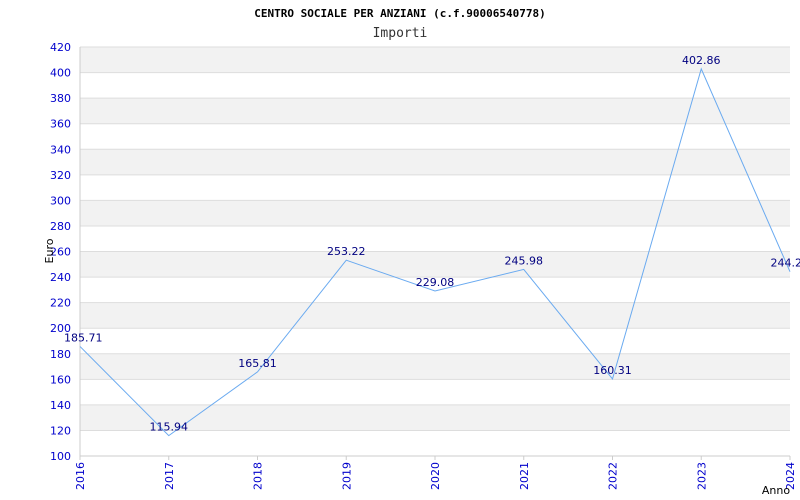 This screenshot has height=500, width=800. Describe the element at coordinates (60, 354) in the screenshot. I see `y-tick-label: 180` at that location.